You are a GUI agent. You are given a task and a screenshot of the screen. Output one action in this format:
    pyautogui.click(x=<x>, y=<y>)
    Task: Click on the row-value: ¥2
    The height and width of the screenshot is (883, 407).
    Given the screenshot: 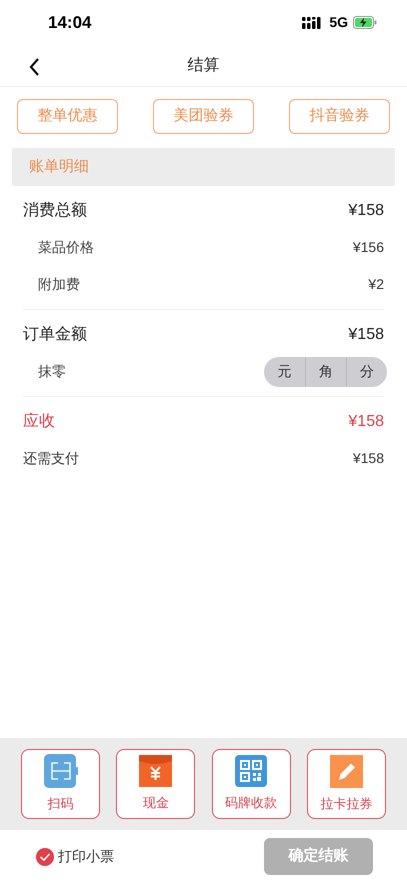 What is the action you would take?
    pyautogui.click(x=376, y=284)
    